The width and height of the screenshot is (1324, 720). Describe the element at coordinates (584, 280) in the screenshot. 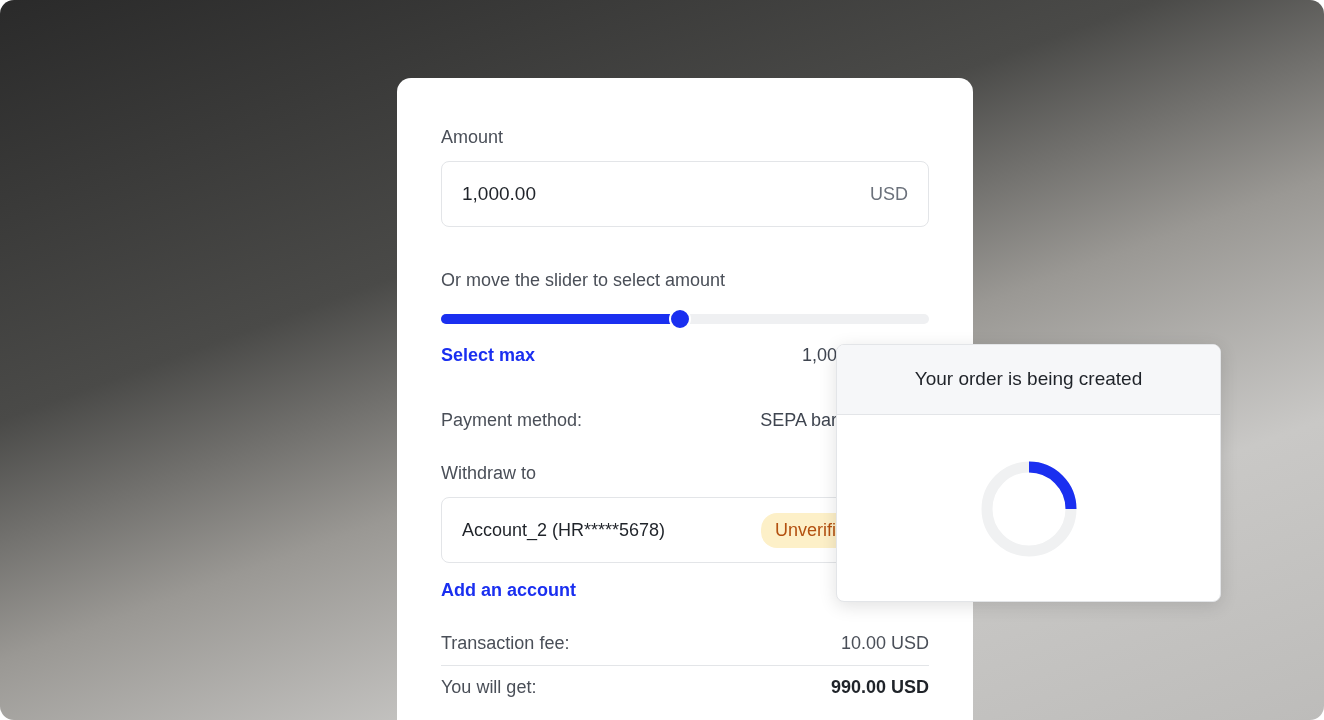

I see `slider-label: Or move the slider to select amount` at that location.